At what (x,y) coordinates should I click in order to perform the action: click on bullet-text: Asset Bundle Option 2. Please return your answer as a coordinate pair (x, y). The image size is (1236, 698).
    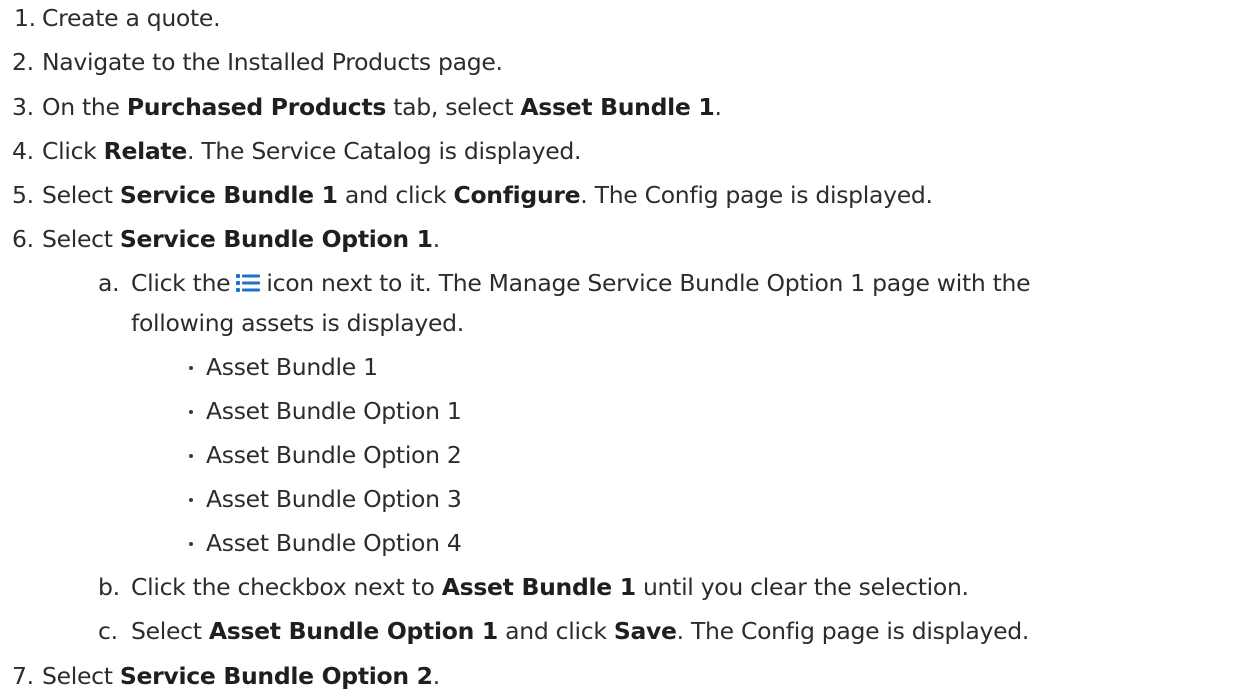
    Looking at the image, I should click on (334, 455).